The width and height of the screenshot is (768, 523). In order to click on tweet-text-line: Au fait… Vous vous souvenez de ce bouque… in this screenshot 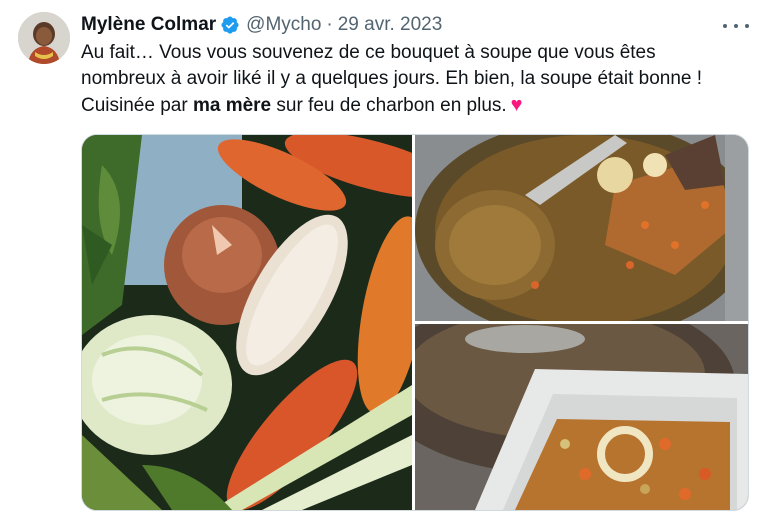, I will do `click(368, 52)`.